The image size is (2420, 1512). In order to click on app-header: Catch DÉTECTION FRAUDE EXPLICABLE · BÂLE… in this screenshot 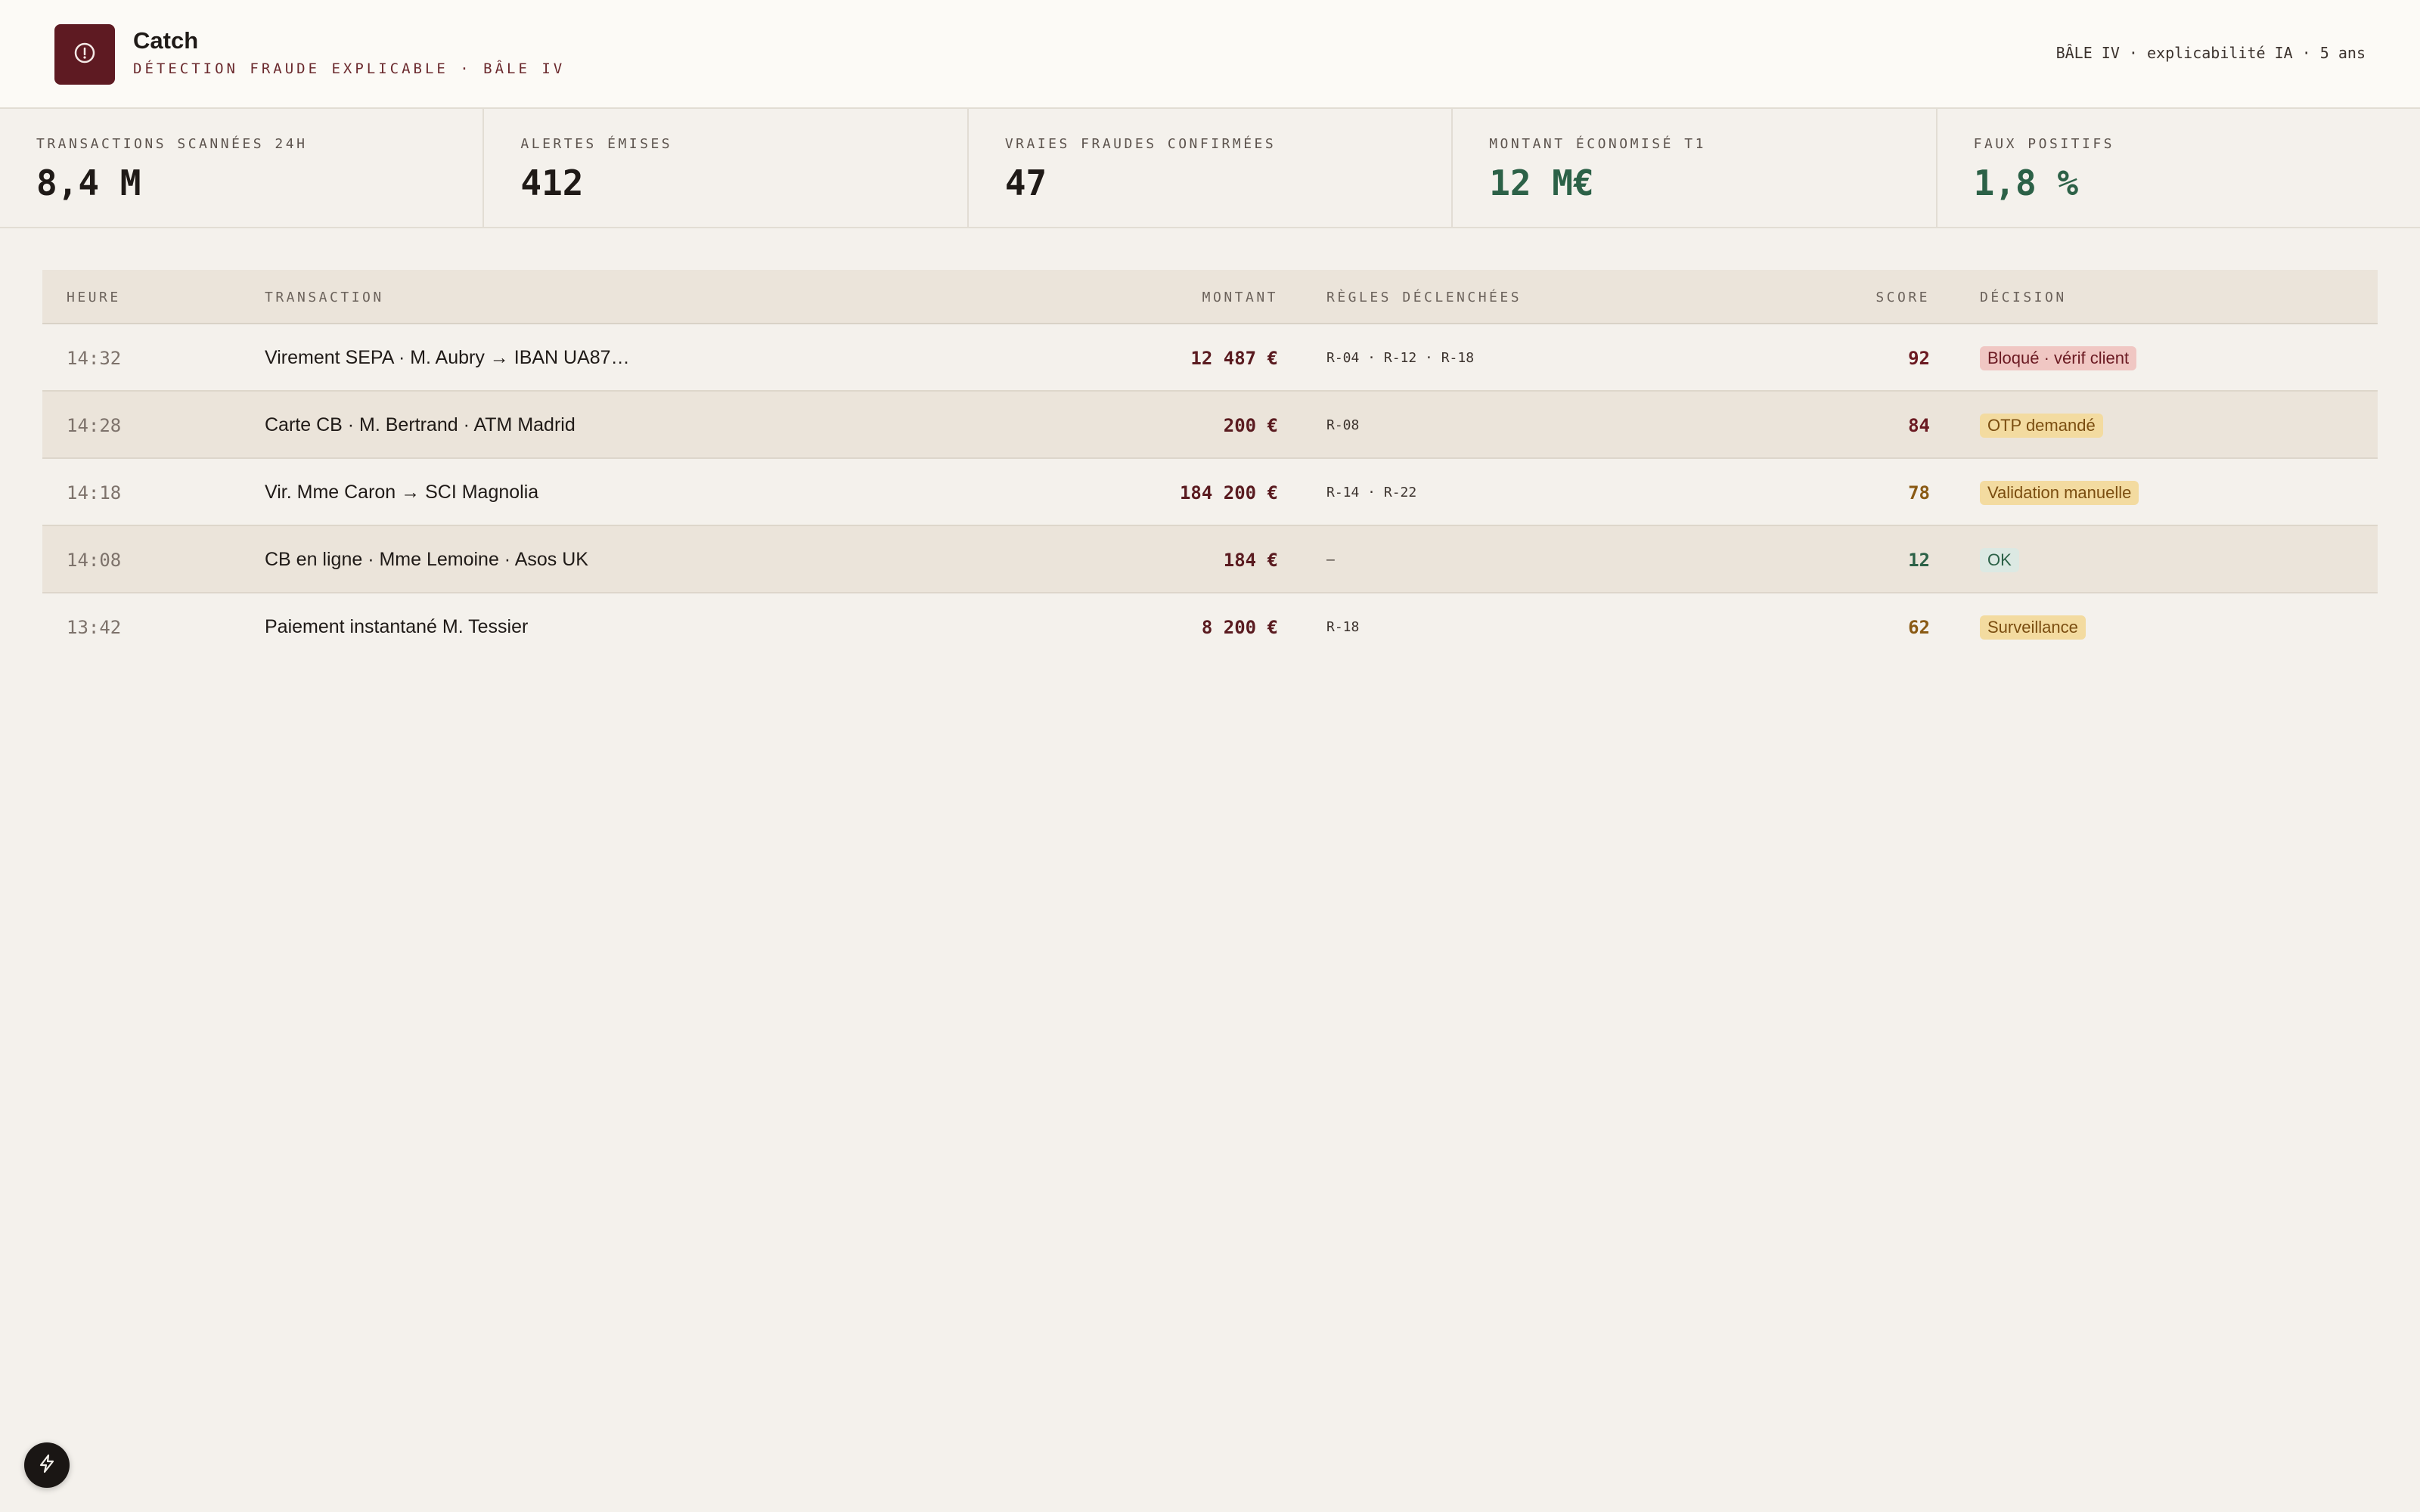, I will do `click(1210, 54)`.